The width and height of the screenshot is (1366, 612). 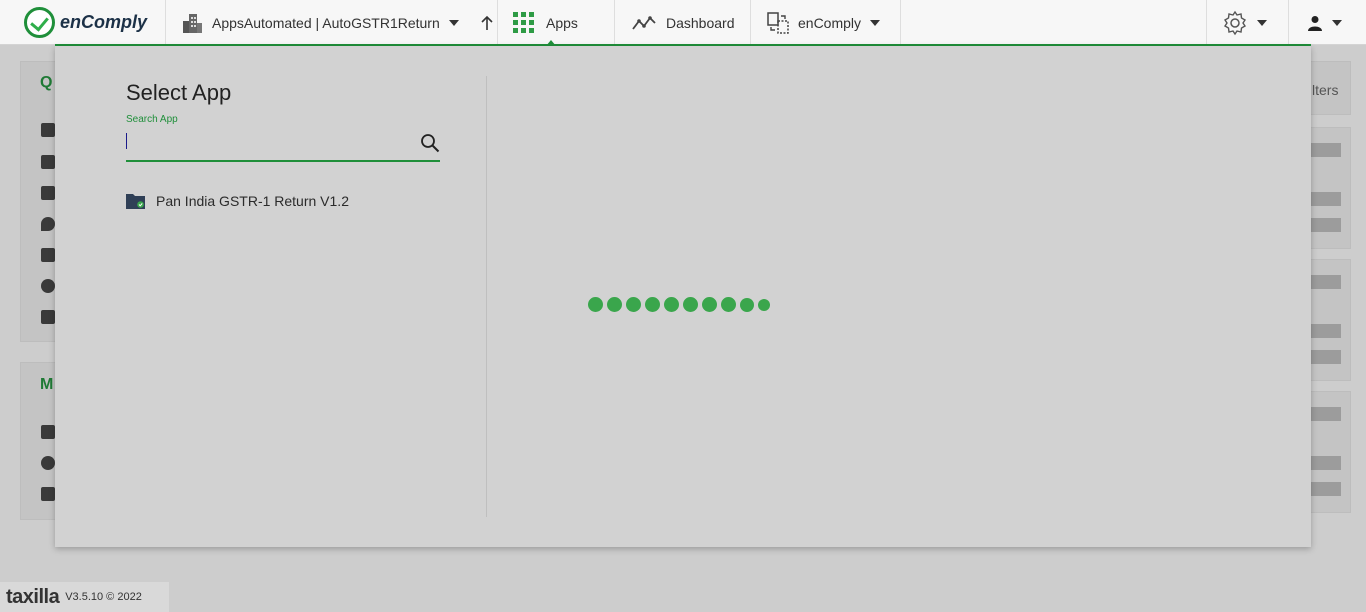 What do you see at coordinates (103, 597) in the screenshot?
I see `footer-version: V3.5.10 © 2022` at bounding box center [103, 597].